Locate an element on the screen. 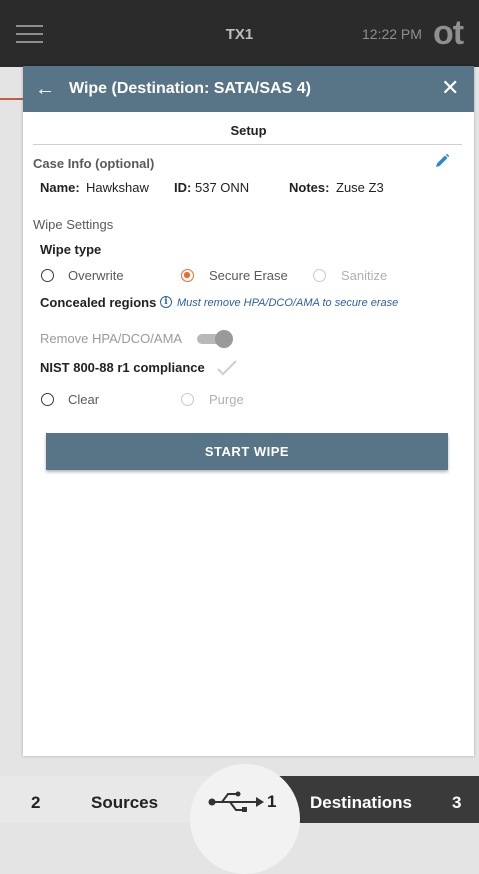  dialog-header: ← Wipe (Destination: SATA/SAS 4) ✕ is located at coordinates (248, 89).